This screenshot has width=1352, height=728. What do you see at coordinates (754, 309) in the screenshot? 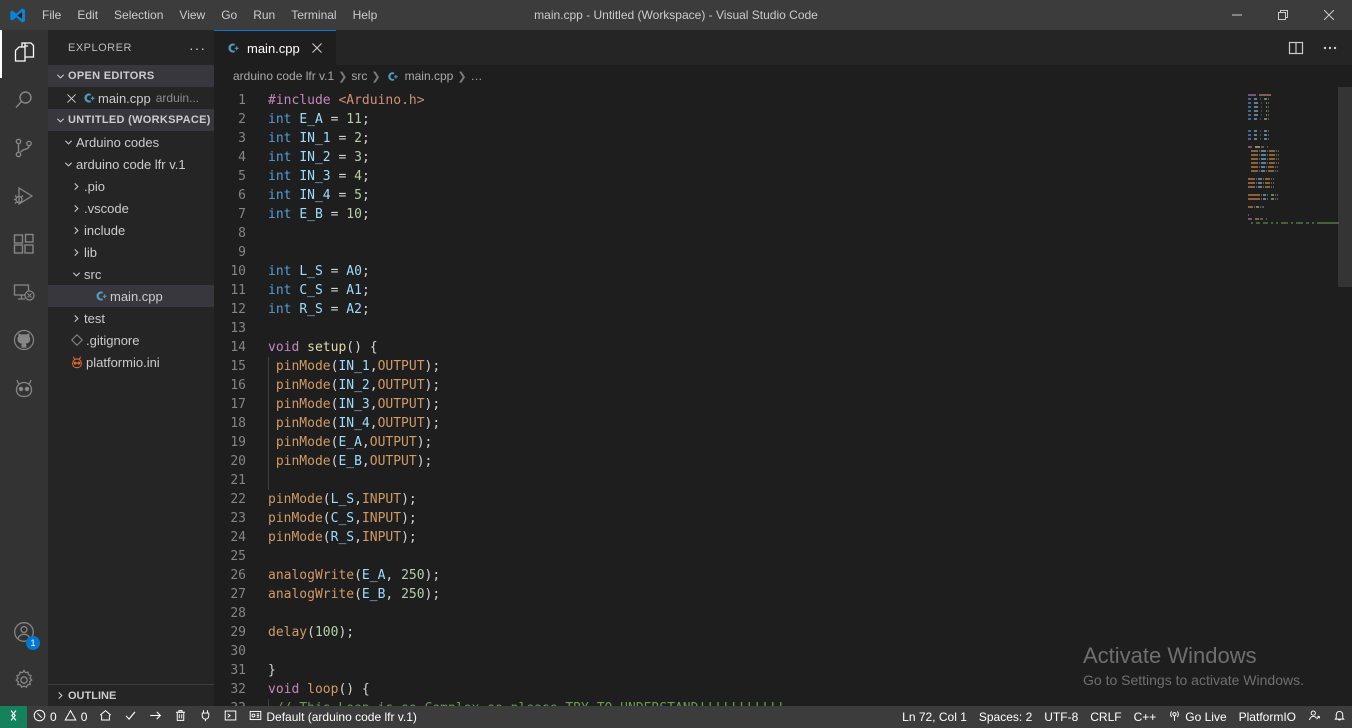
I see `code-line: int R_S = A2;` at bounding box center [754, 309].